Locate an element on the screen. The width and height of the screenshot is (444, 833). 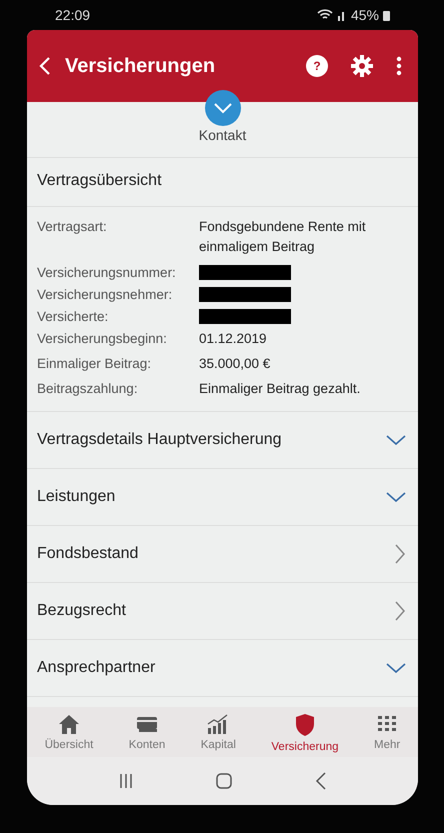
help-button: ? is located at coordinates (317, 66).